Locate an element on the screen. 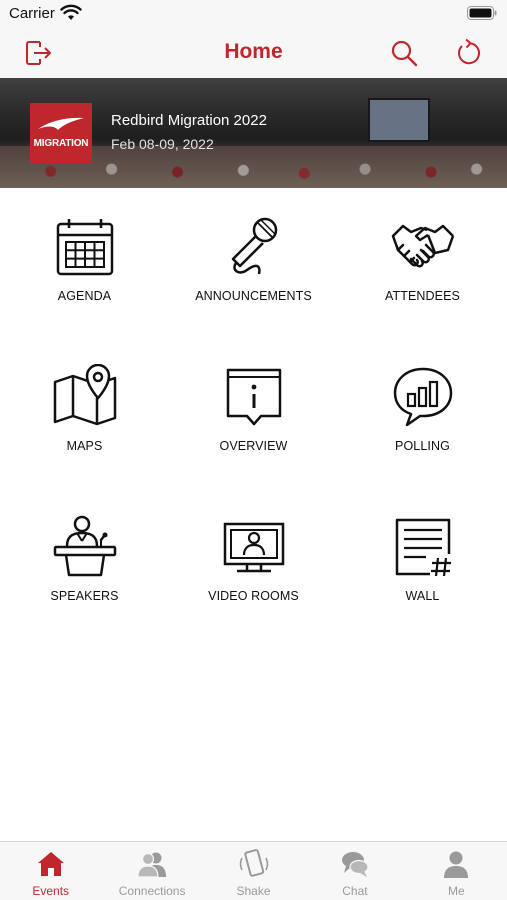 This screenshot has width=507, height=900. tile-speakers: SPEAKERS is located at coordinates (84, 563).